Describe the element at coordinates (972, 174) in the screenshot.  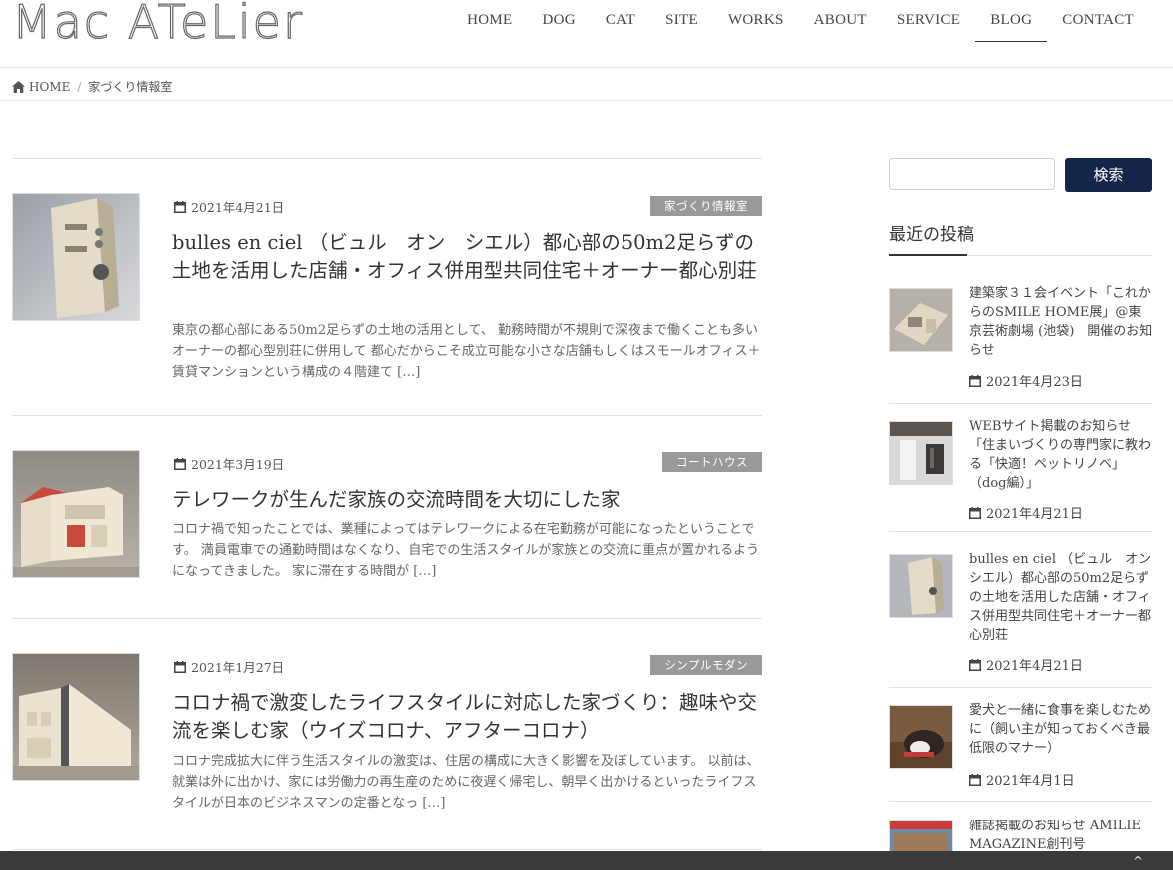
I see `search-input` at that location.